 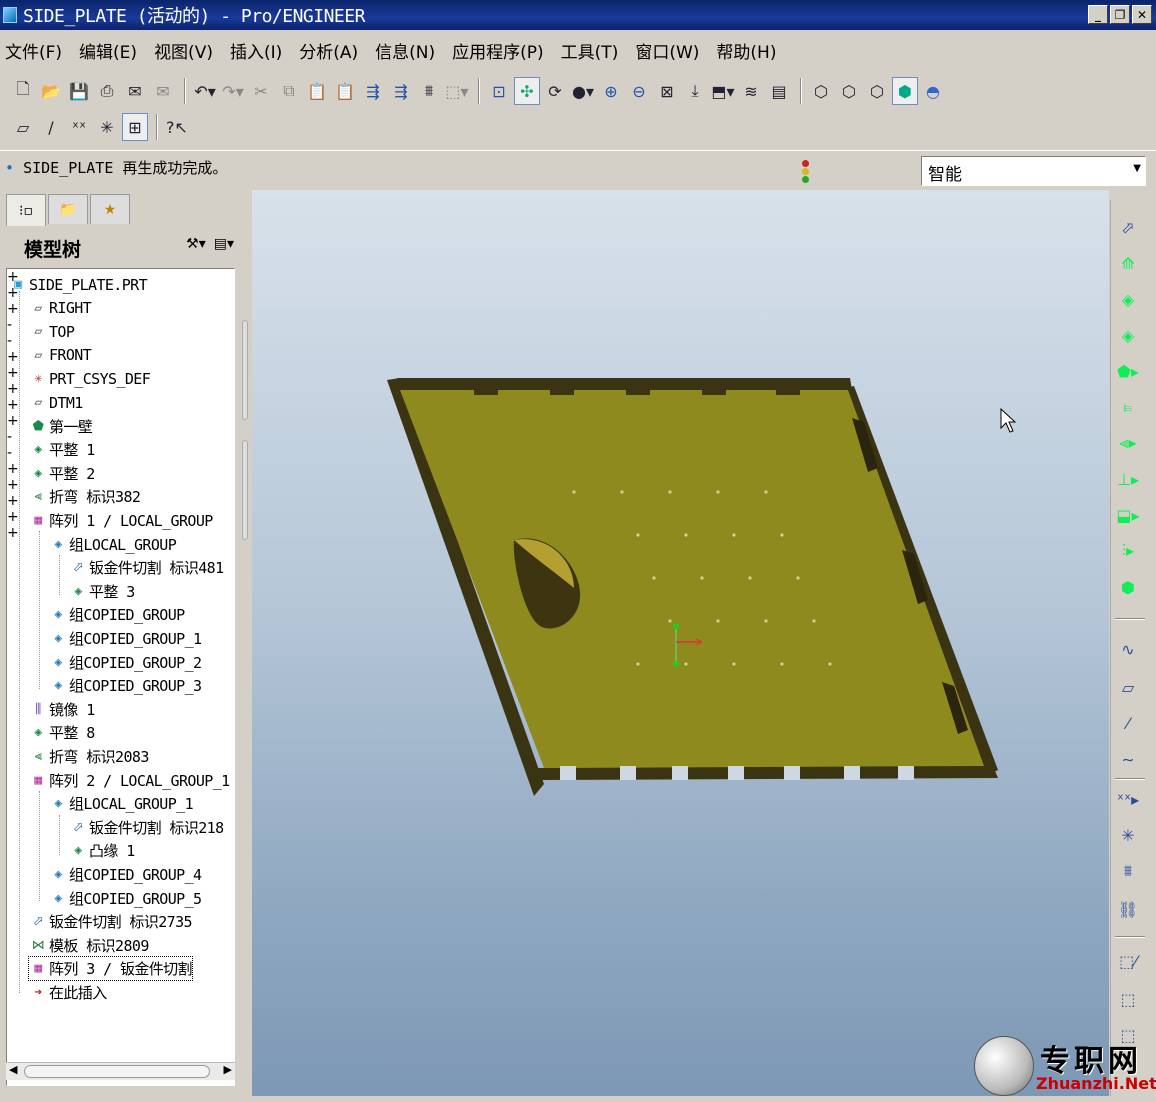 I want to click on tree-node: ◈ 组COPIED_GROUP_1, so click(x=125, y=638).